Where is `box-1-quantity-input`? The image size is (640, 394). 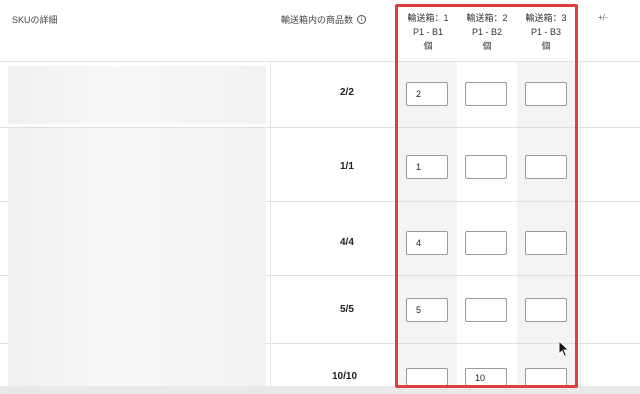
box-1-quantity-input is located at coordinates (427, 377).